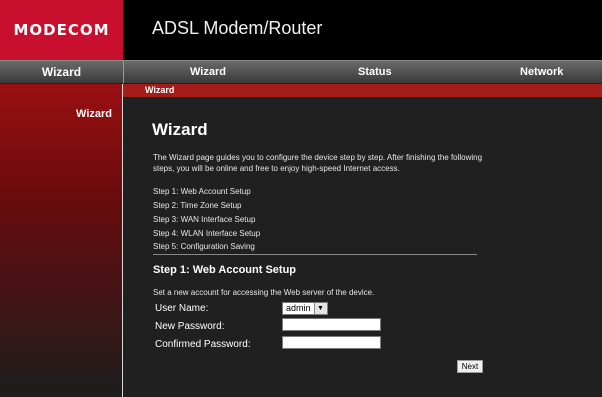 This screenshot has width=602, height=397. What do you see at coordinates (331, 324) in the screenshot?
I see `new-password-input` at bounding box center [331, 324].